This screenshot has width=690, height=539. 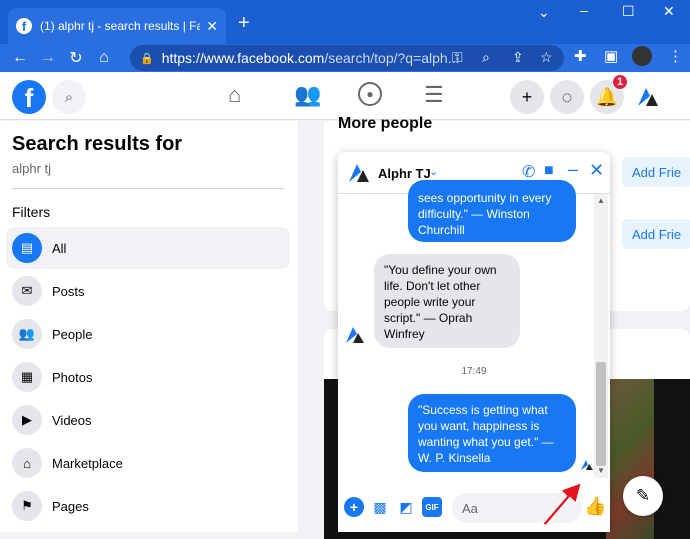 What do you see at coordinates (29, 97) in the screenshot?
I see `facebook-logo: f` at bounding box center [29, 97].